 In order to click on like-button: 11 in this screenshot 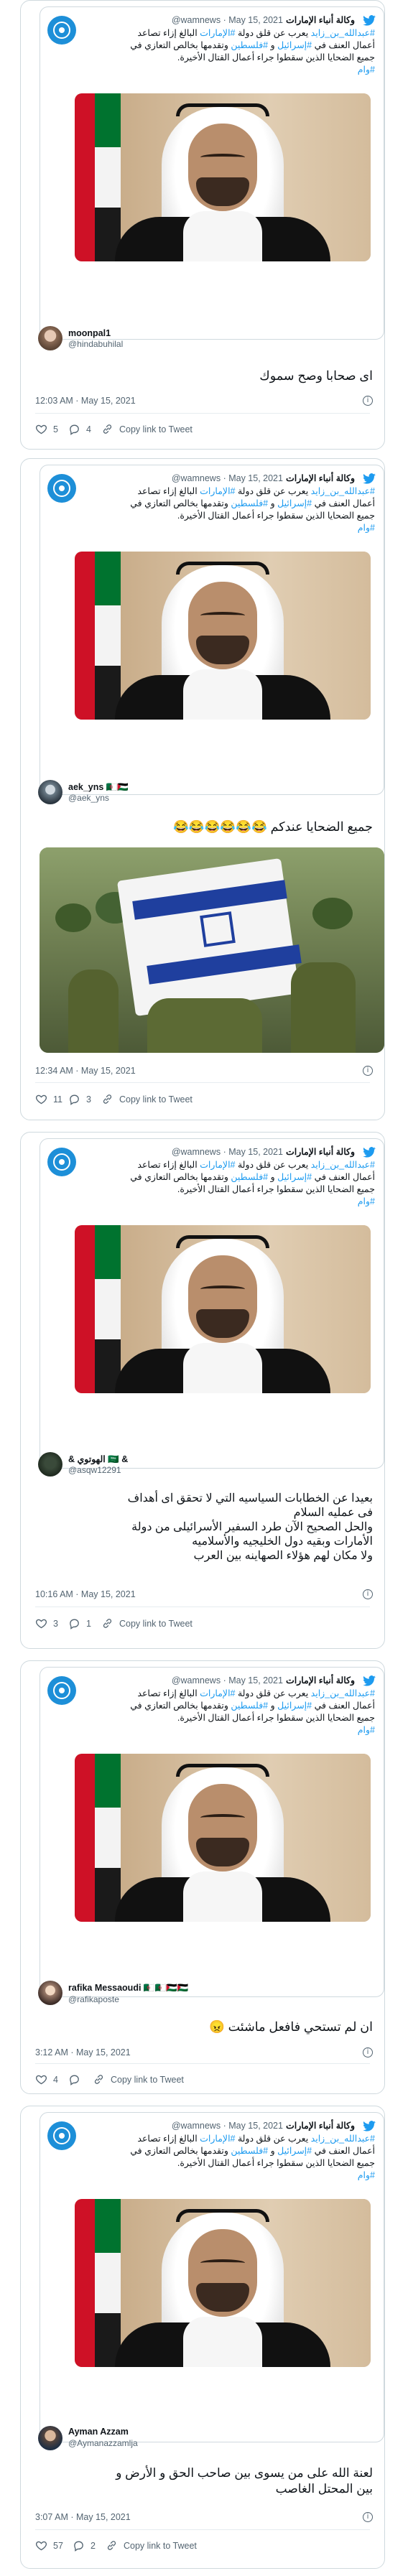, I will do `click(48, 1099)`.